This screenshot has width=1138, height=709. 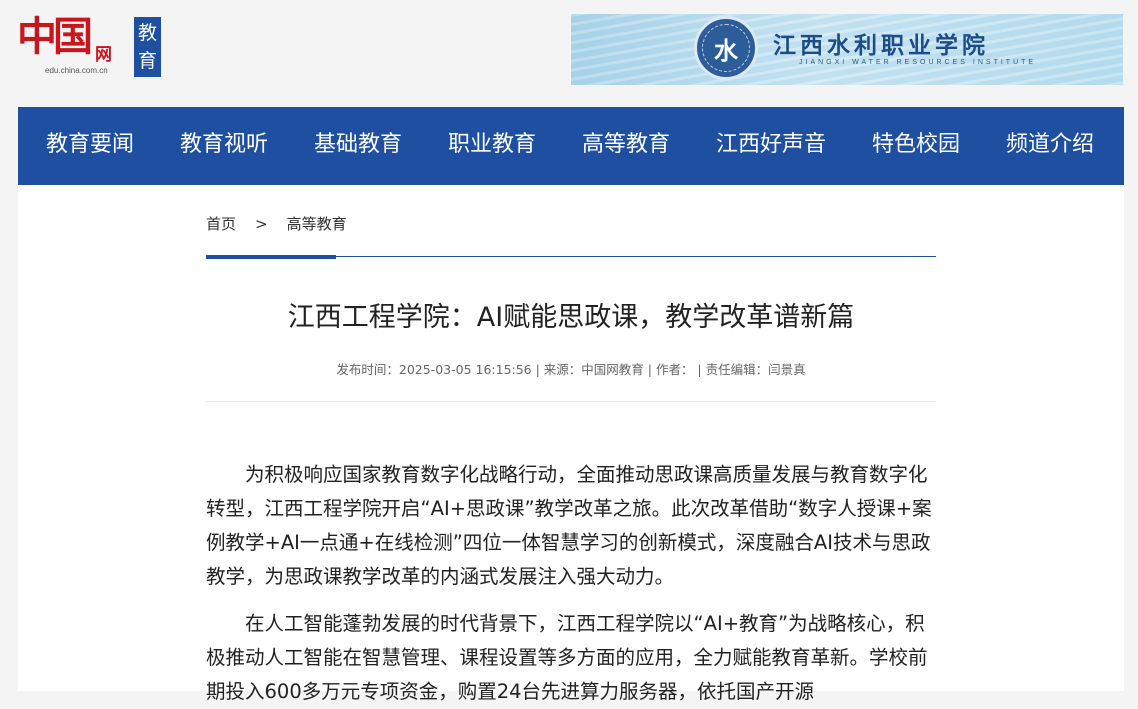 I want to click on china-net-education-logo: 中国 网 edu.china.com.cn 教育, so click(x=90, y=46).